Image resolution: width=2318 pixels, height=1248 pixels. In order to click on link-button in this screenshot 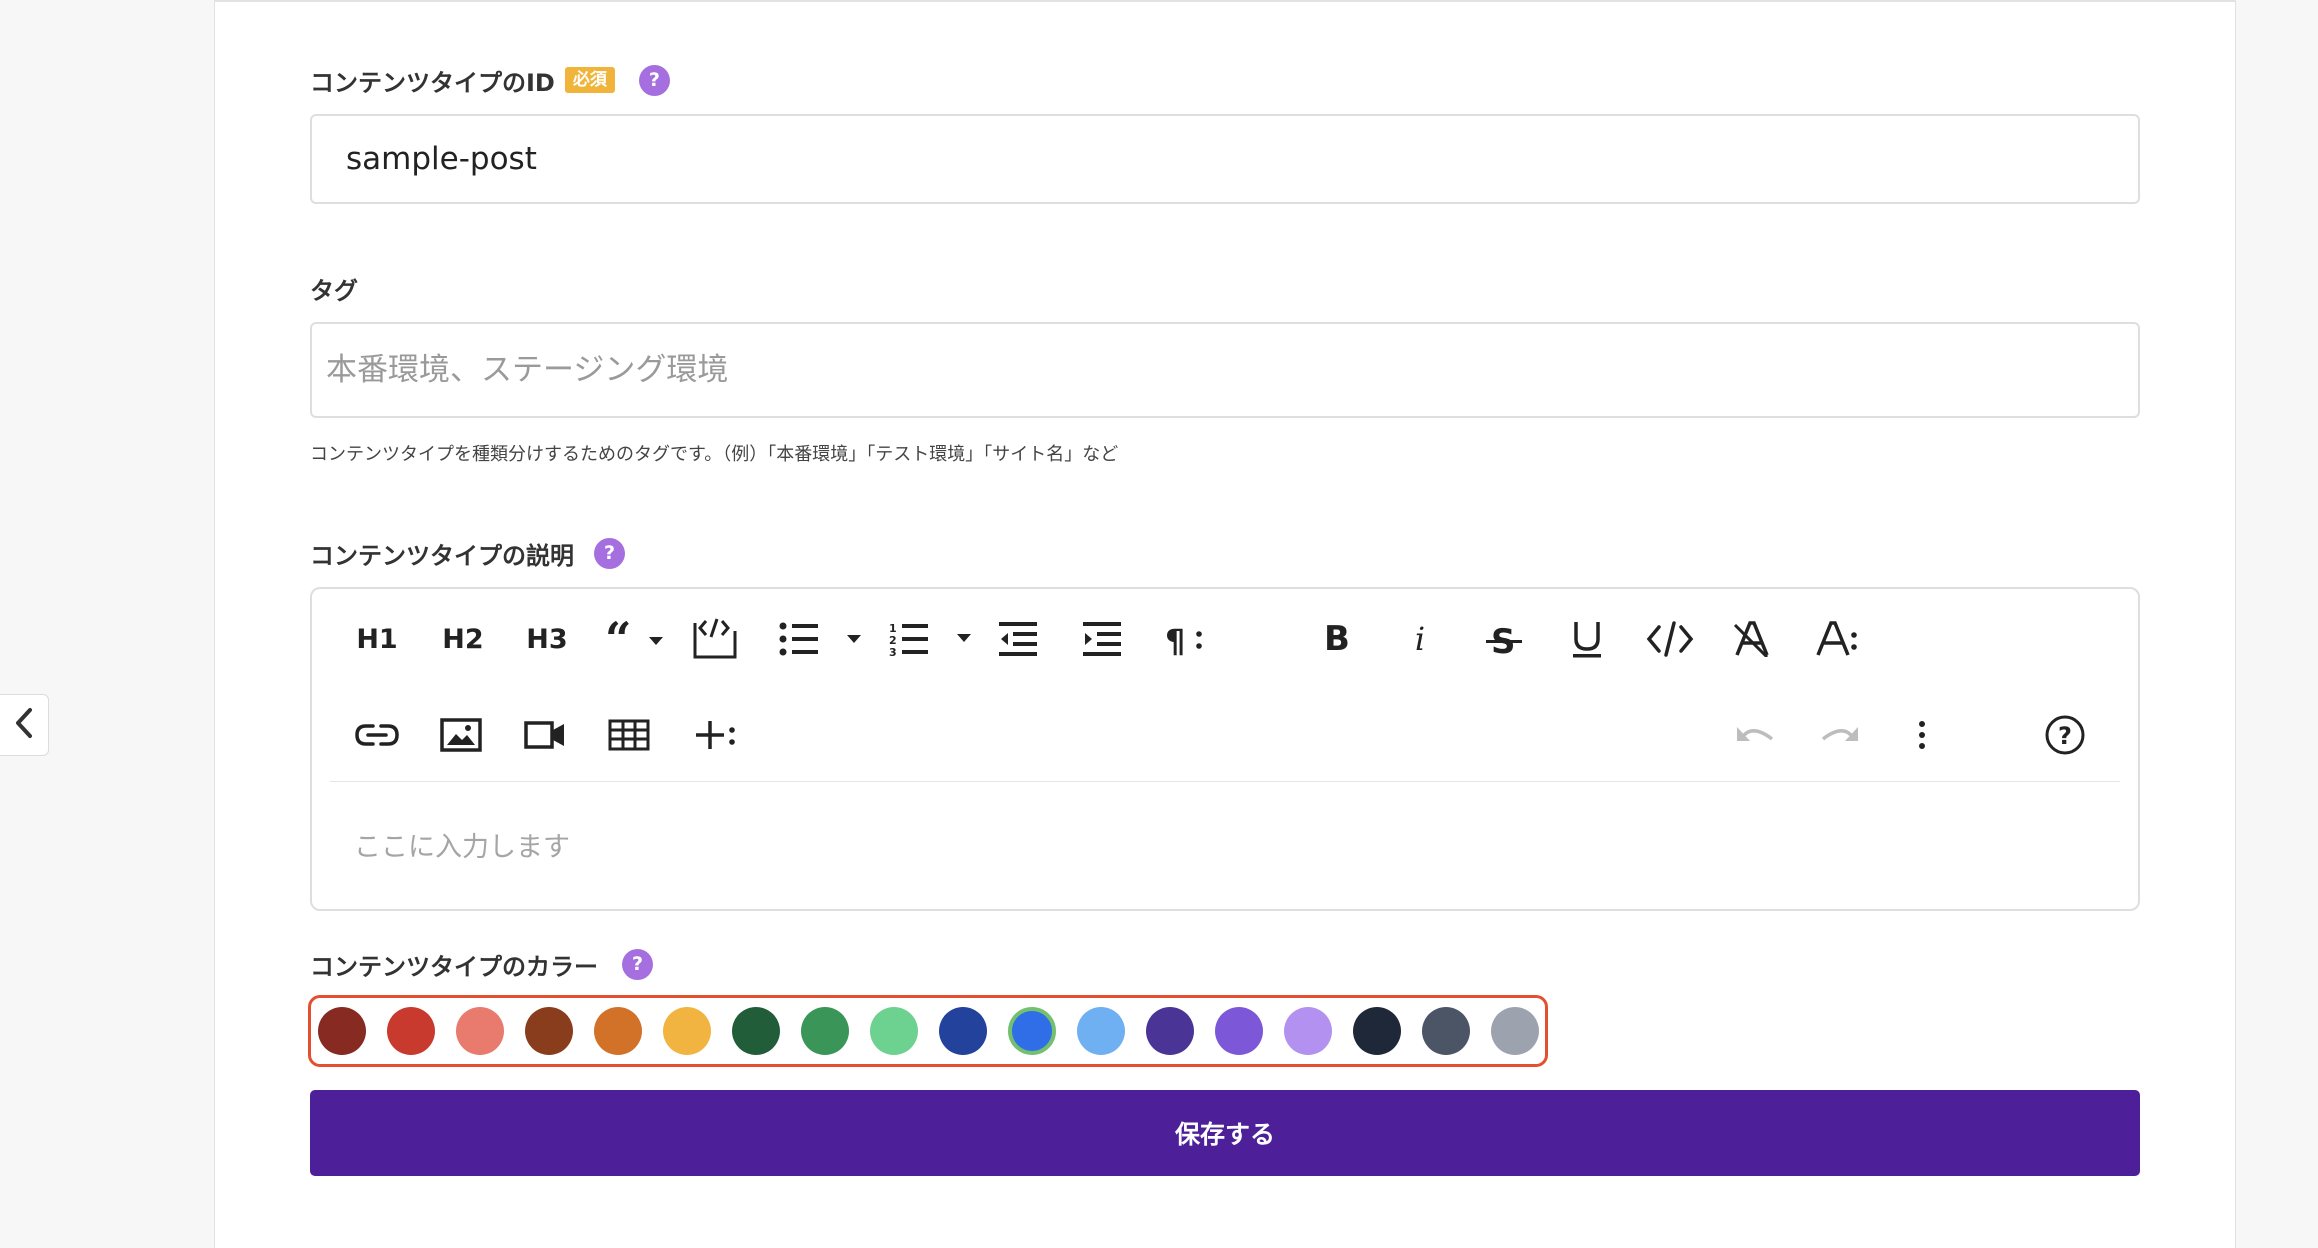, I will do `click(377, 735)`.